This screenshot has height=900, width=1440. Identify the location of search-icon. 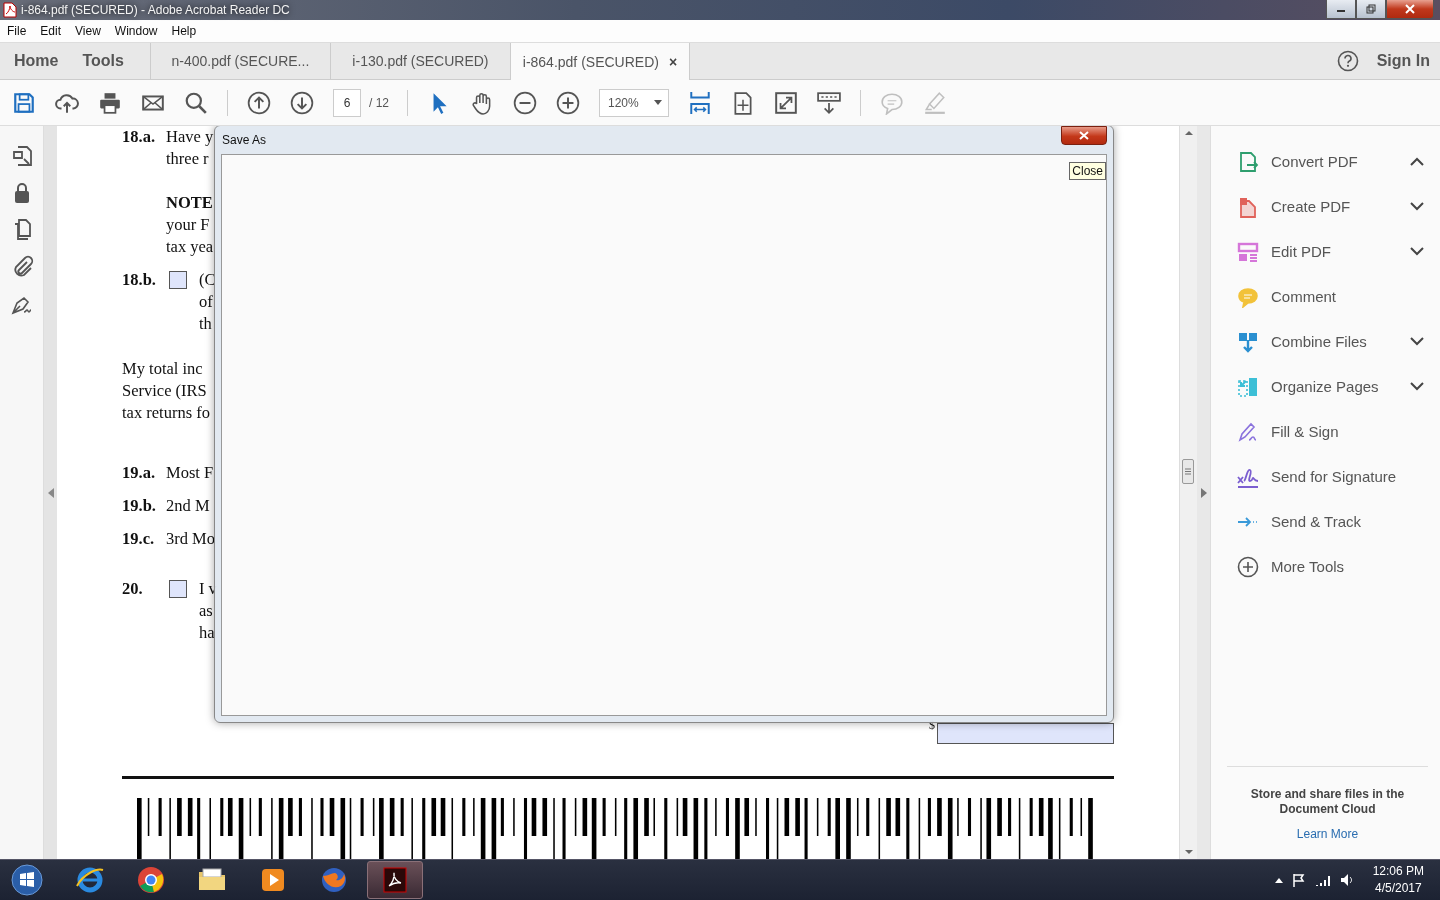
(196, 102).